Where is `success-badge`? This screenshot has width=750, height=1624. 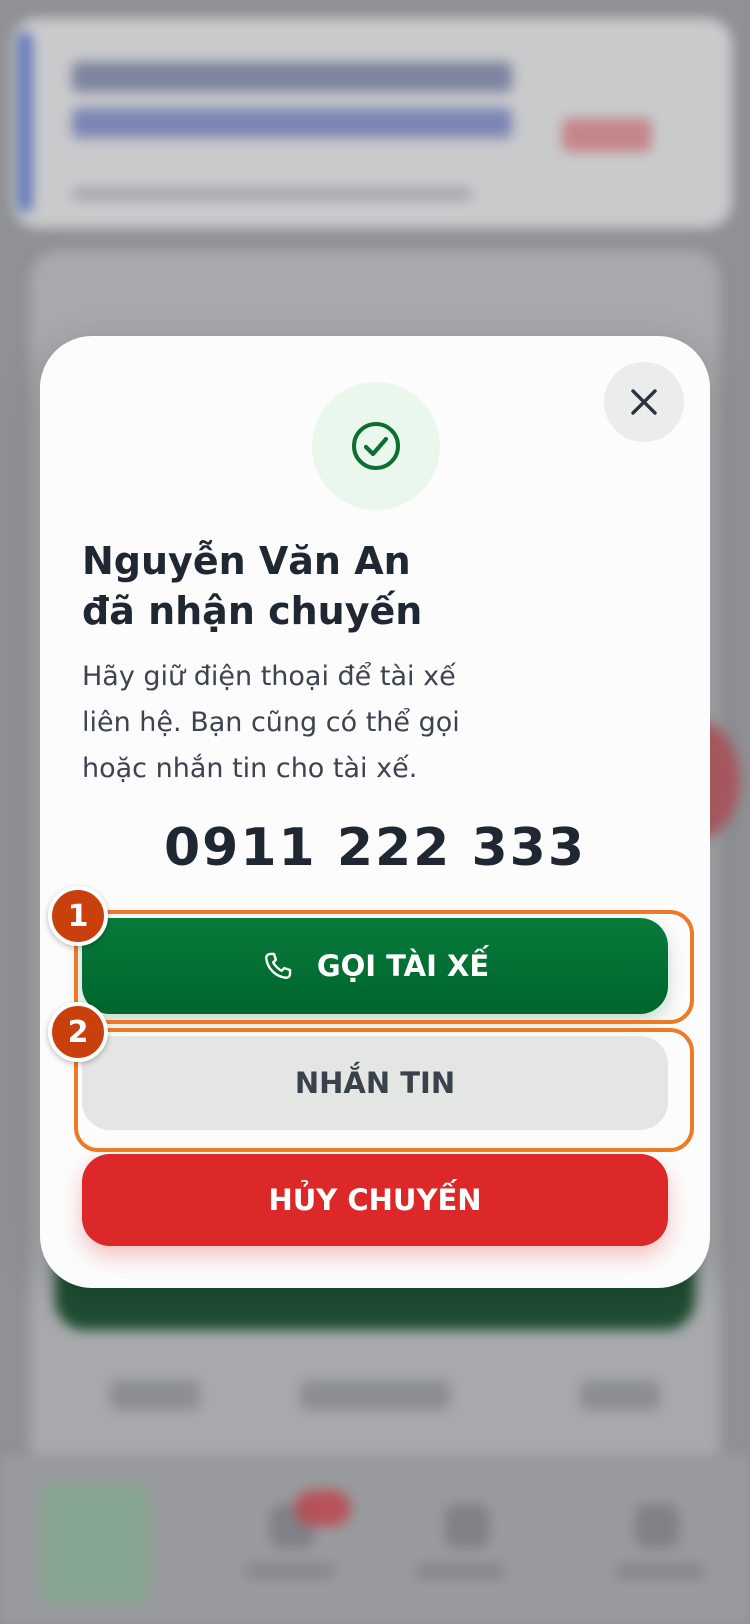
success-badge is located at coordinates (376, 446).